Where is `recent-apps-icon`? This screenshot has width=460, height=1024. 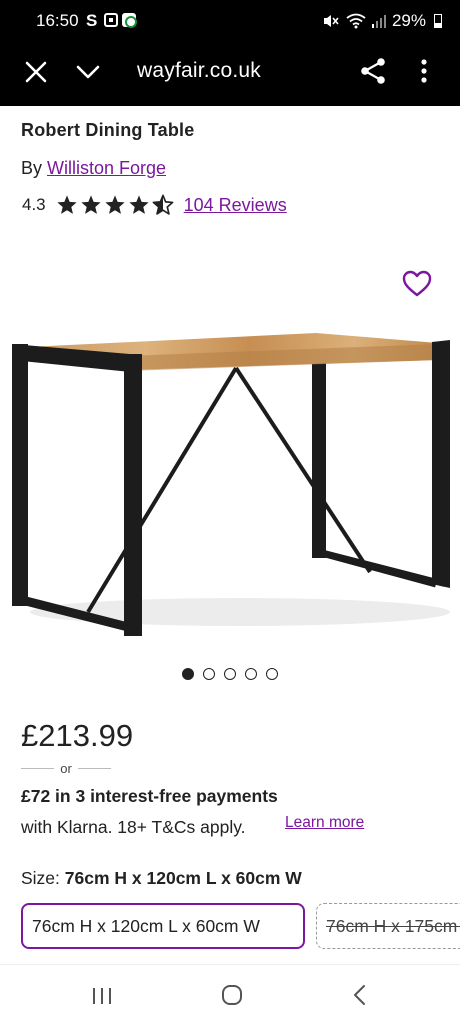 recent-apps-icon is located at coordinates (102, 996).